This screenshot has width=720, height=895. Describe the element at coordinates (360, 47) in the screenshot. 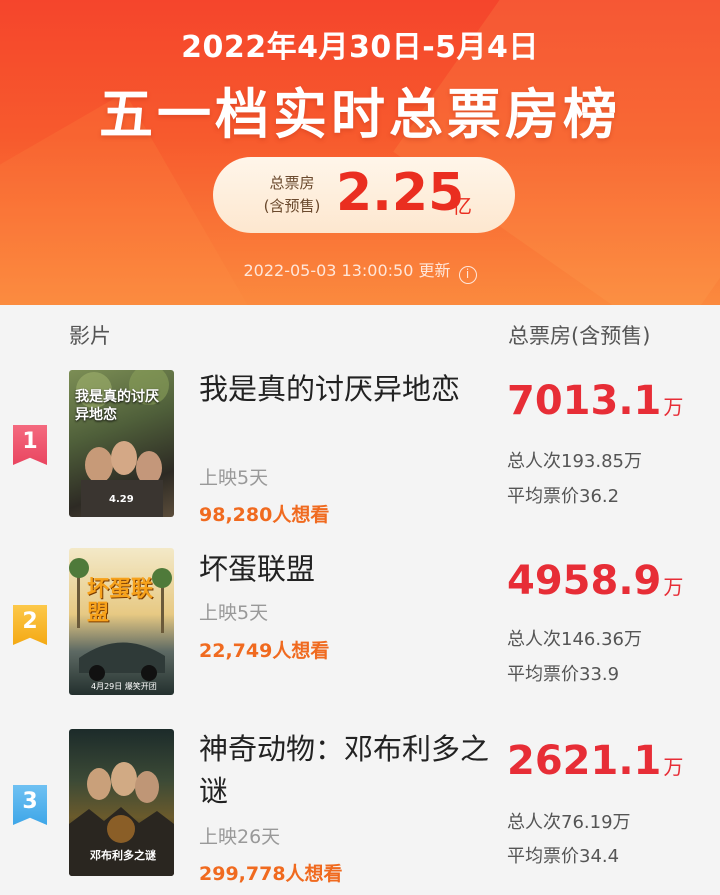

I see `date-range: 2022年4月30日-5月4日` at that location.